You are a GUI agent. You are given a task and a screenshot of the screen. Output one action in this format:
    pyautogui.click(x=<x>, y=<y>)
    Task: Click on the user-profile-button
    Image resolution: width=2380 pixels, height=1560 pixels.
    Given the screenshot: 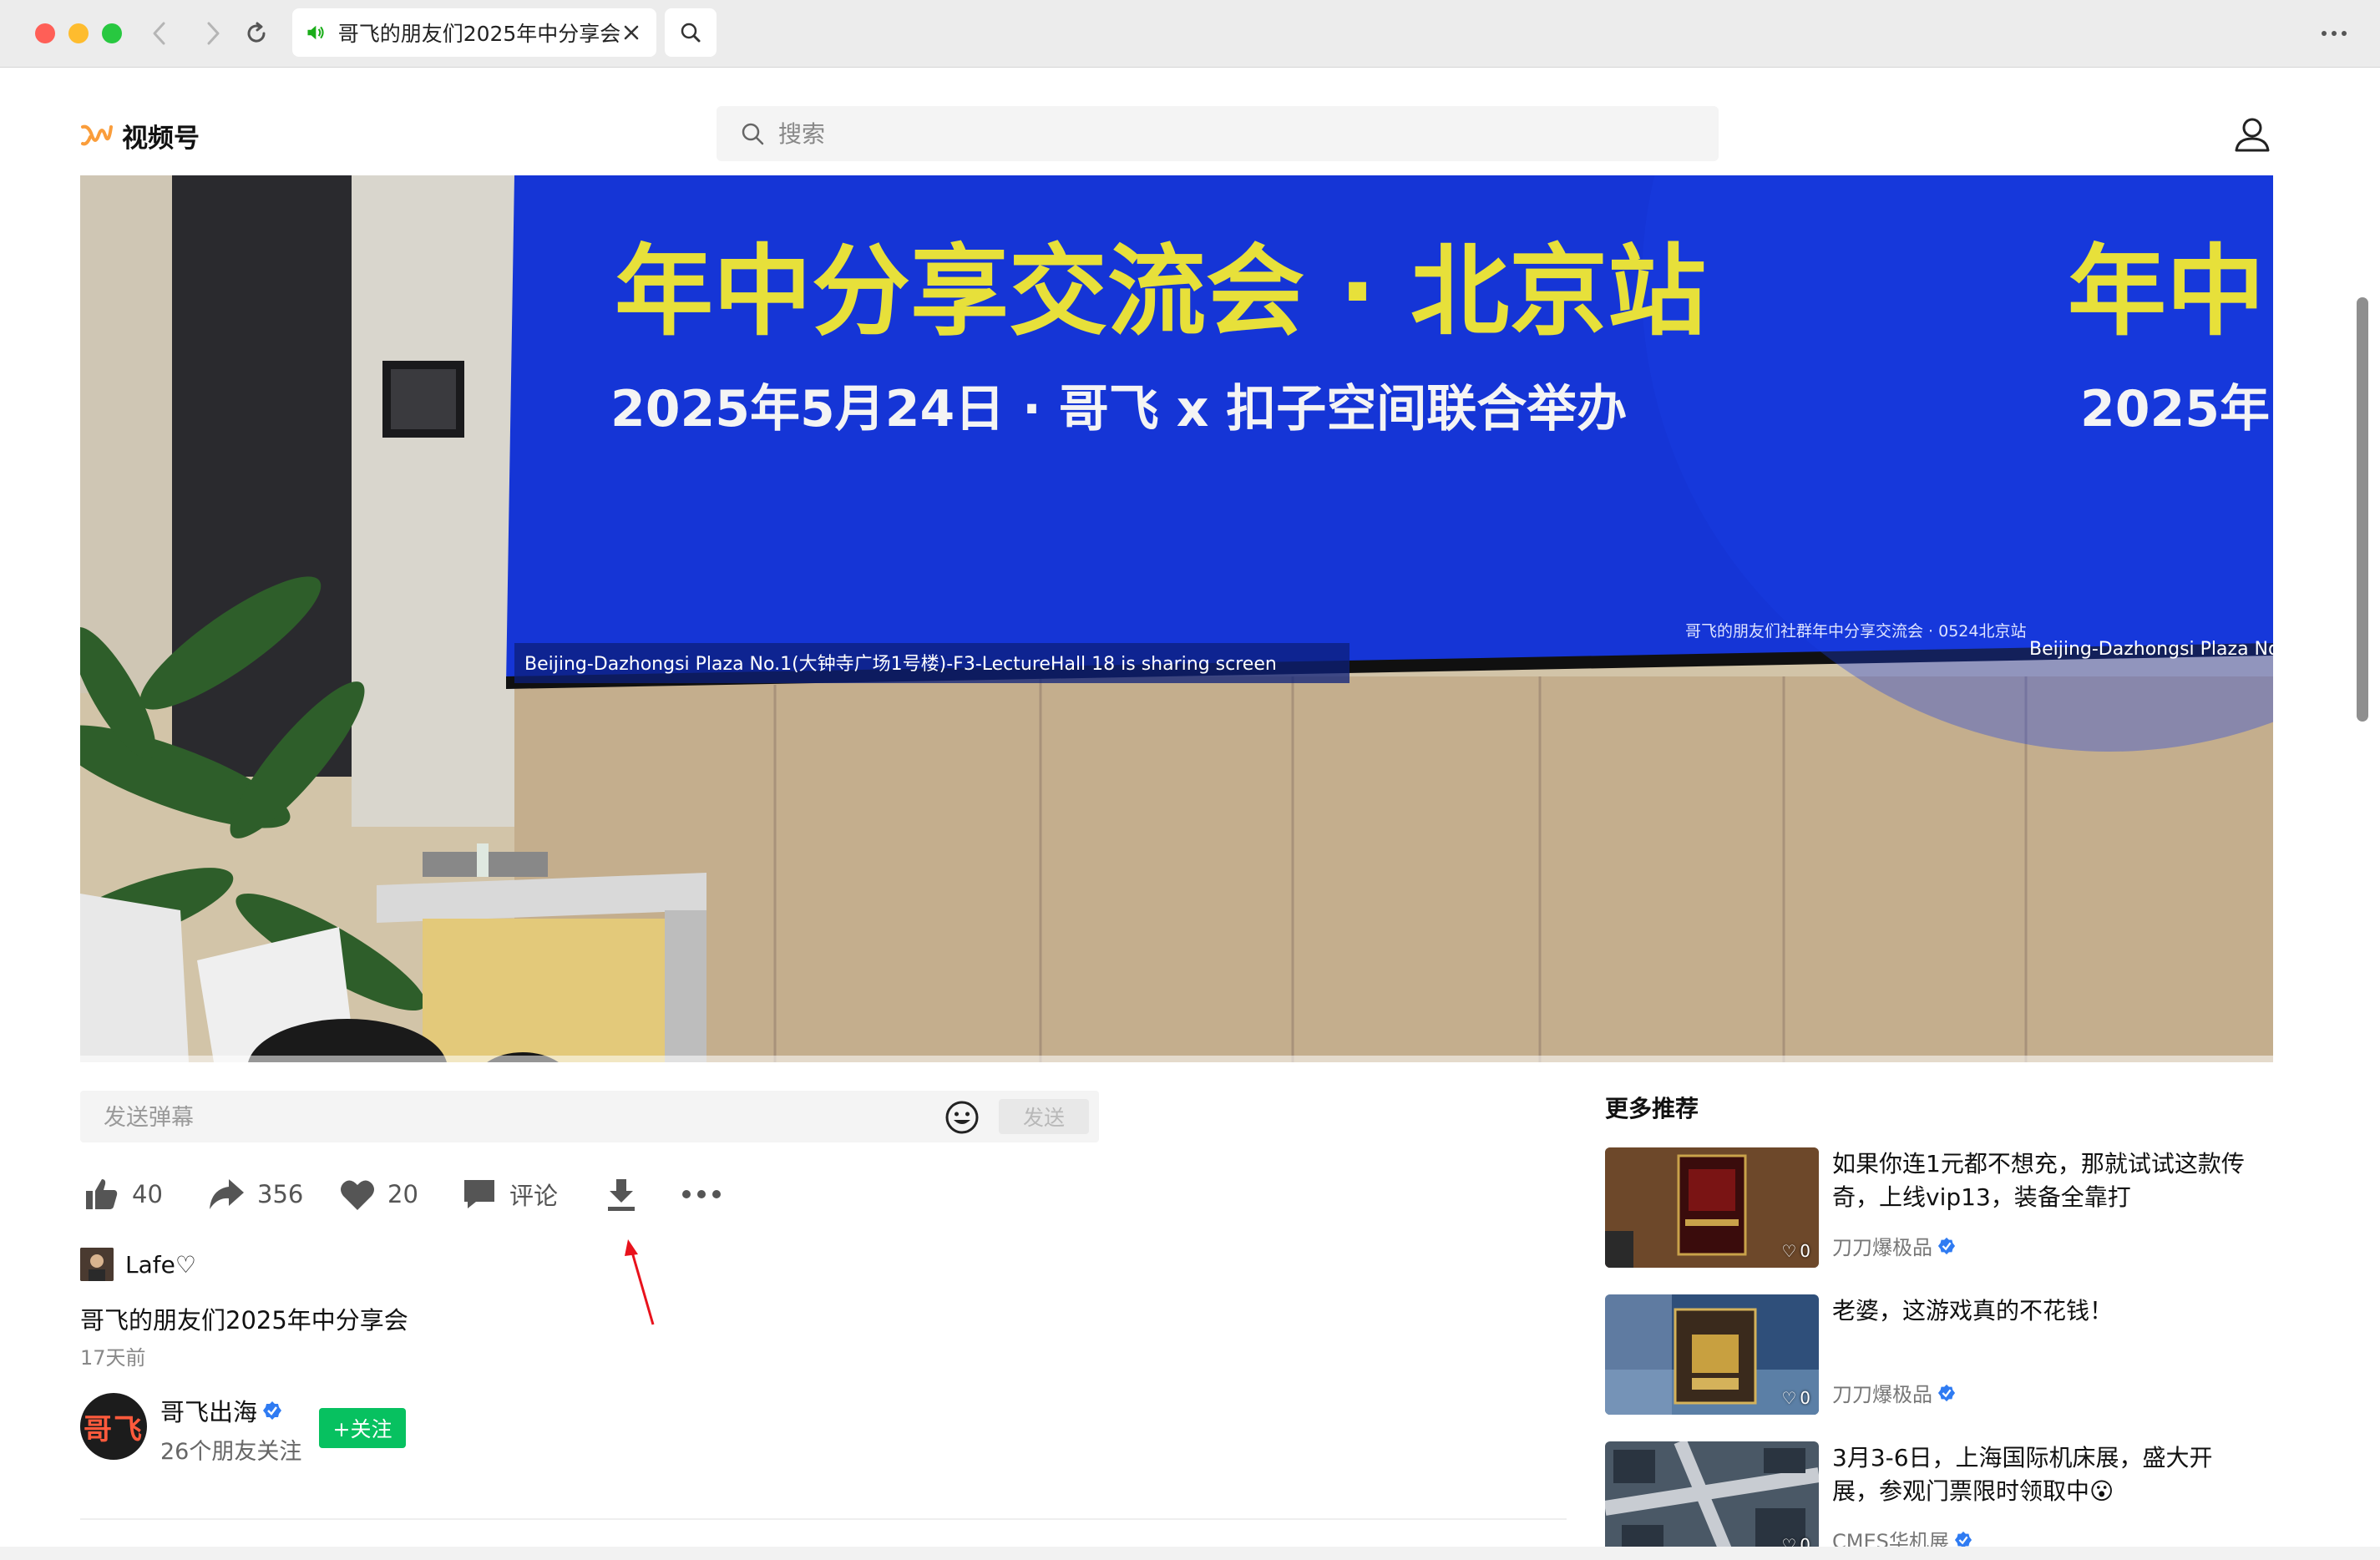 What is the action you would take?
    pyautogui.click(x=2252, y=134)
    